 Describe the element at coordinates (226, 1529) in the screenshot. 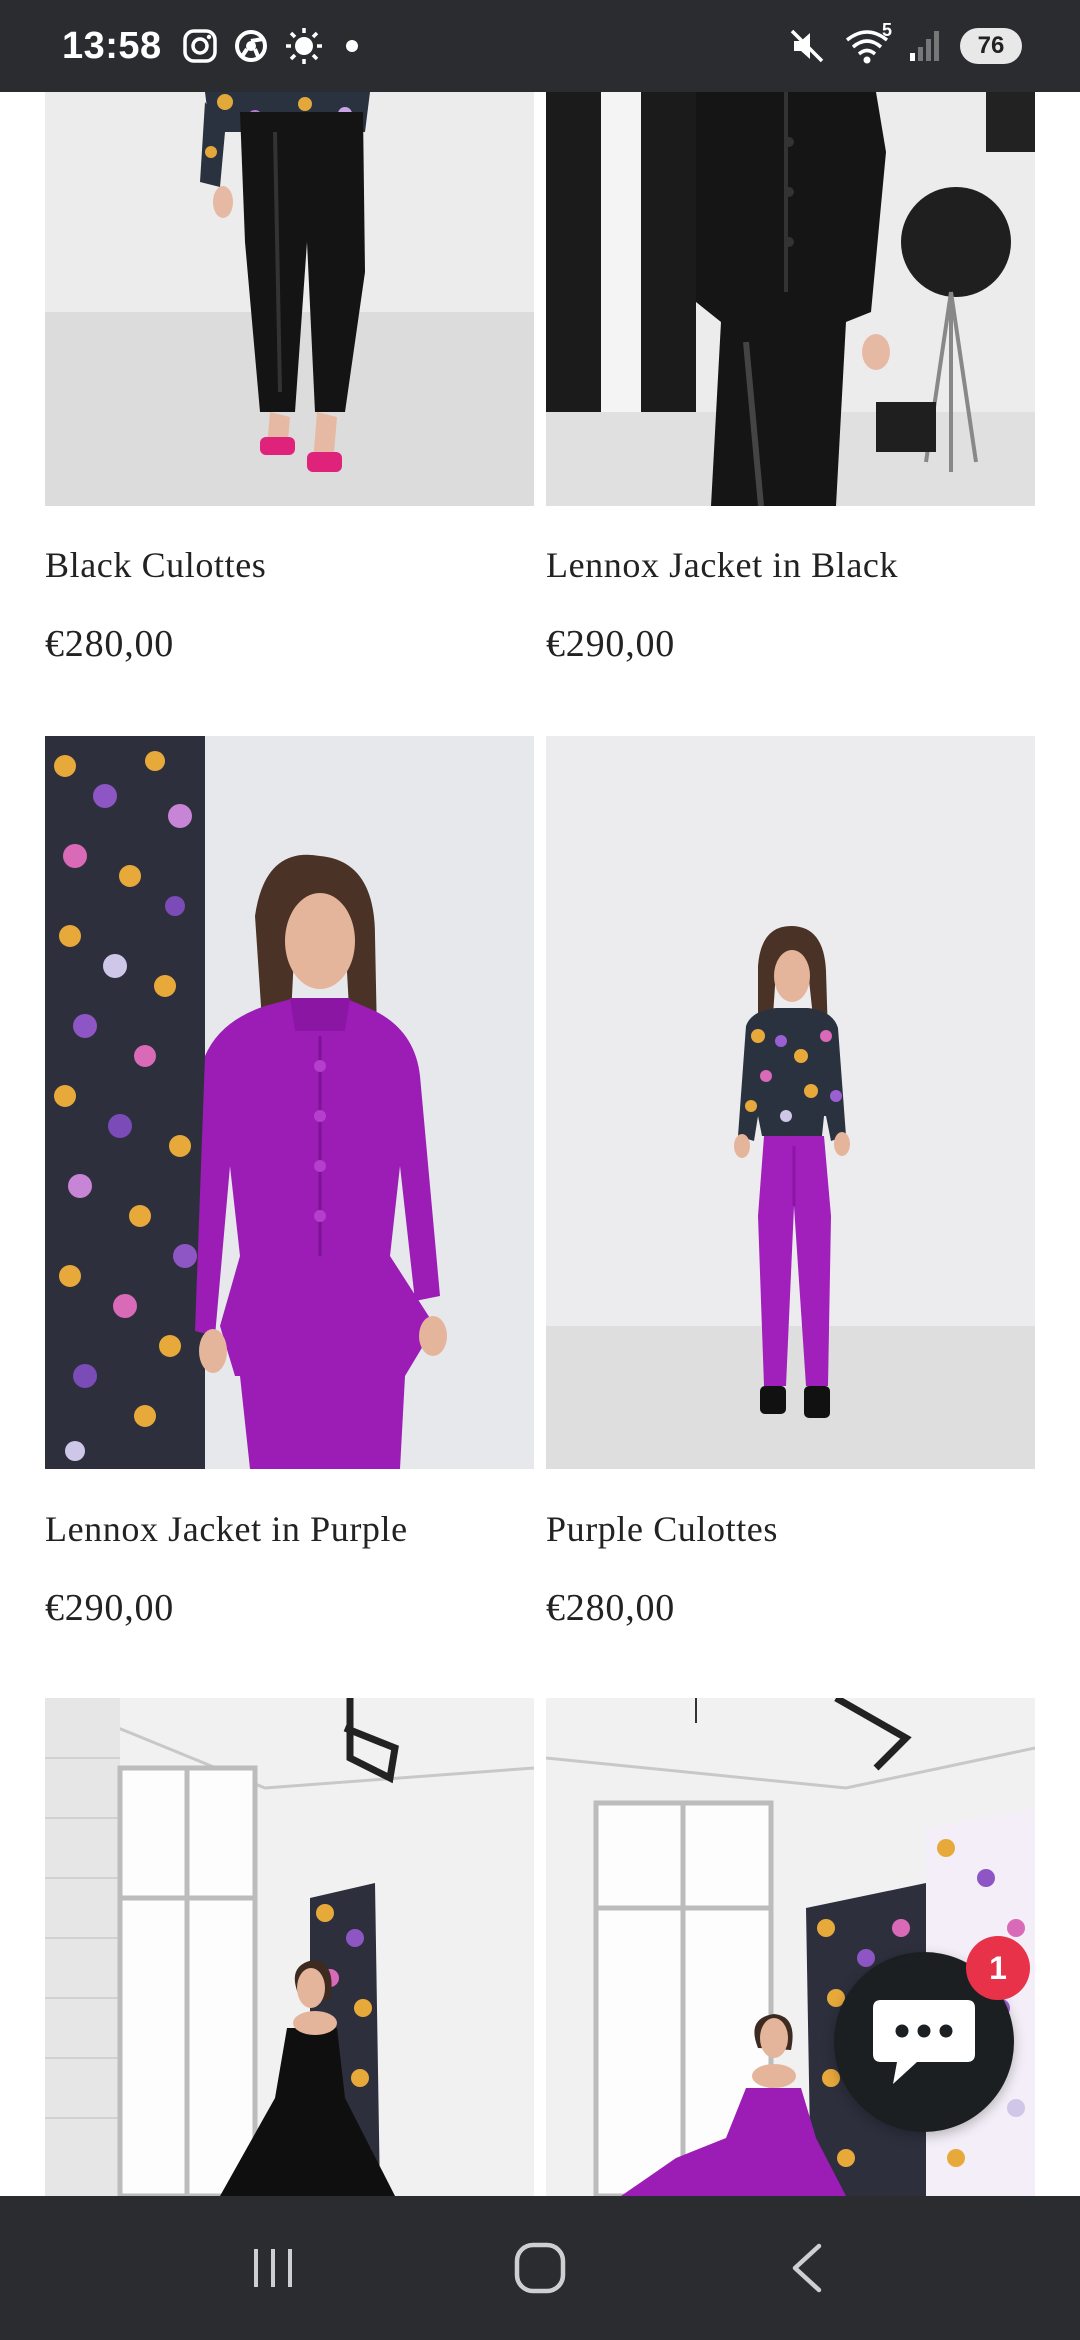

I see `product-name: Lennox Jacket in Purple` at that location.